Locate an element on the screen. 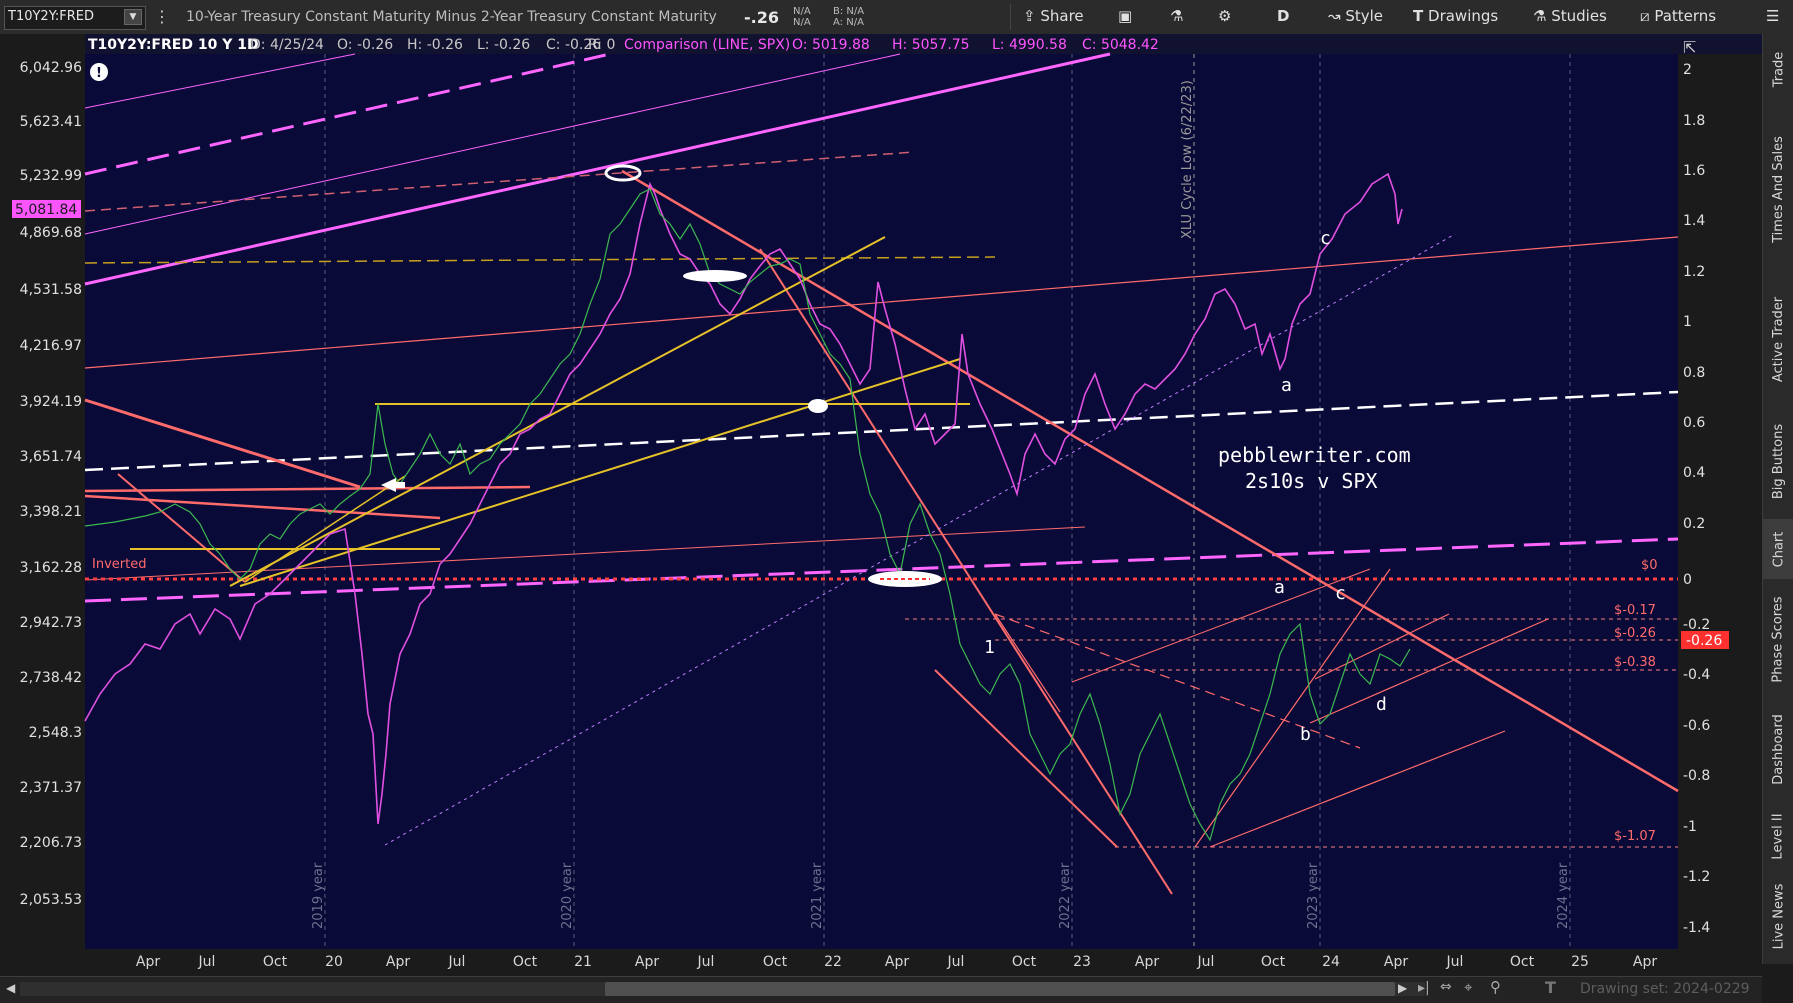  crosshair-icon: ⌖ is located at coordinates (1468, 987).